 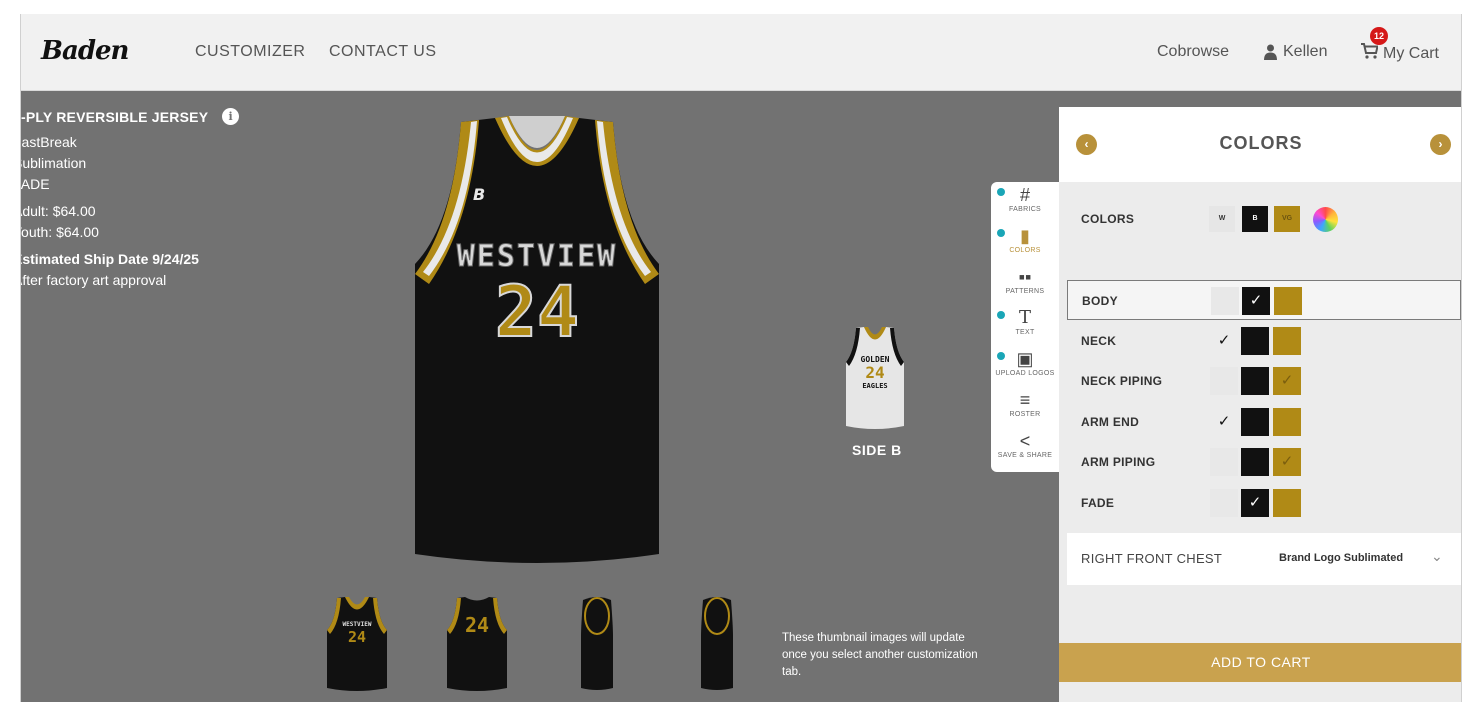 I want to click on patterns-icon: ▪▪, so click(x=1025, y=277).